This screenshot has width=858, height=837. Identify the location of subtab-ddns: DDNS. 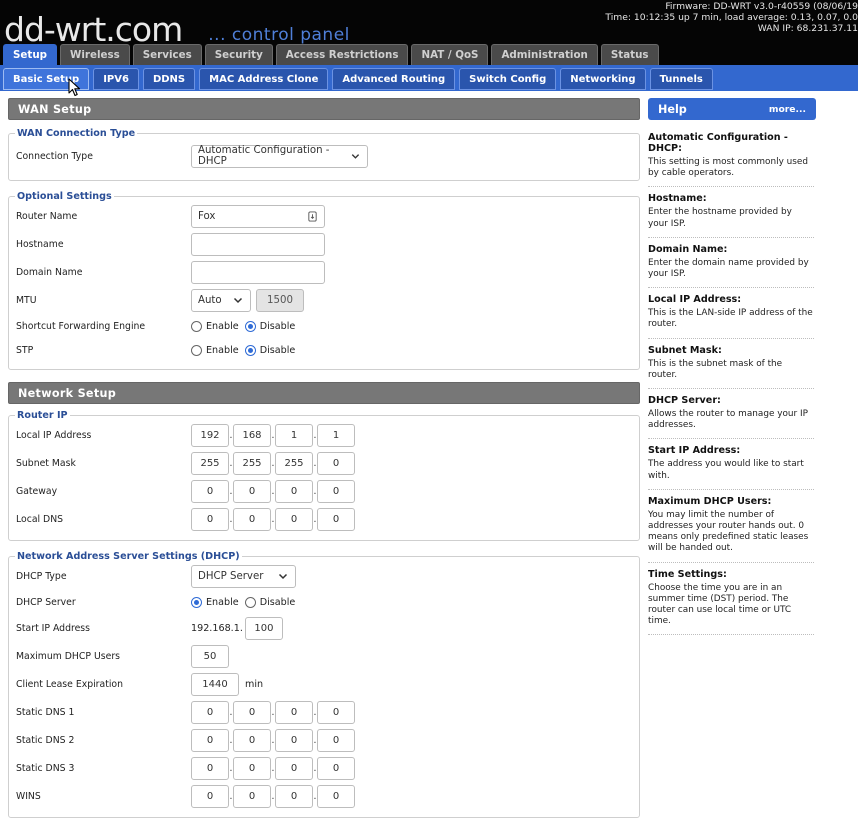
(169, 79).